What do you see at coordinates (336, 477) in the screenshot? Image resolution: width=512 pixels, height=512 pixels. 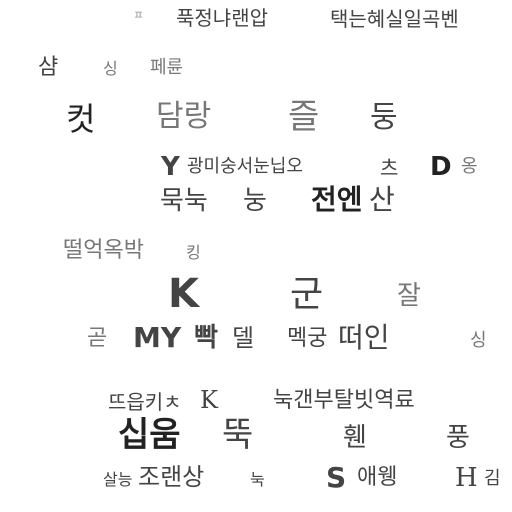 I see `text-token: S` at bounding box center [336, 477].